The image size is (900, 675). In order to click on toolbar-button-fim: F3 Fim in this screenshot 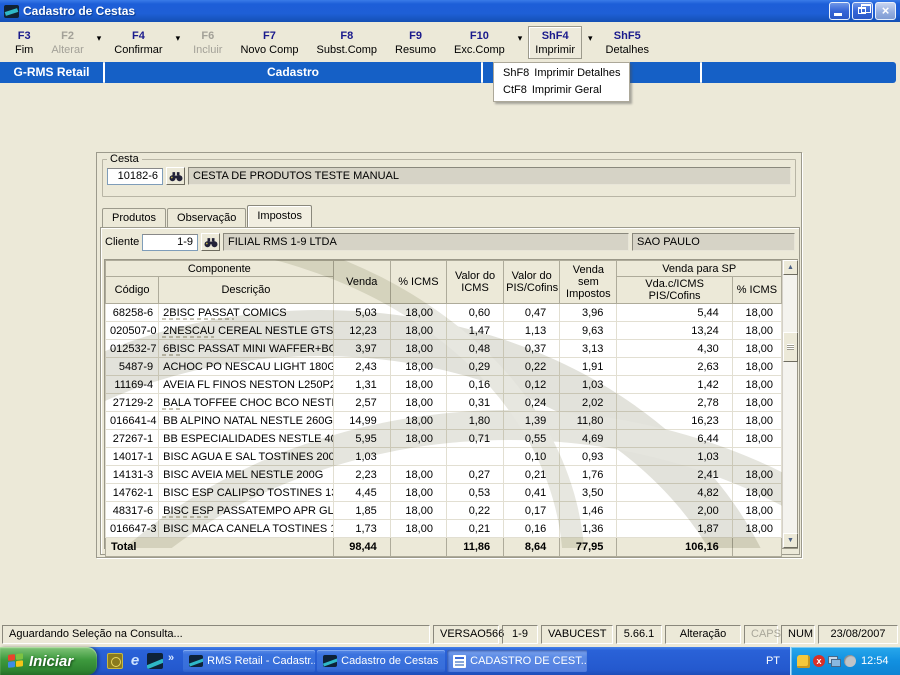, I will do `click(24, 42)`.